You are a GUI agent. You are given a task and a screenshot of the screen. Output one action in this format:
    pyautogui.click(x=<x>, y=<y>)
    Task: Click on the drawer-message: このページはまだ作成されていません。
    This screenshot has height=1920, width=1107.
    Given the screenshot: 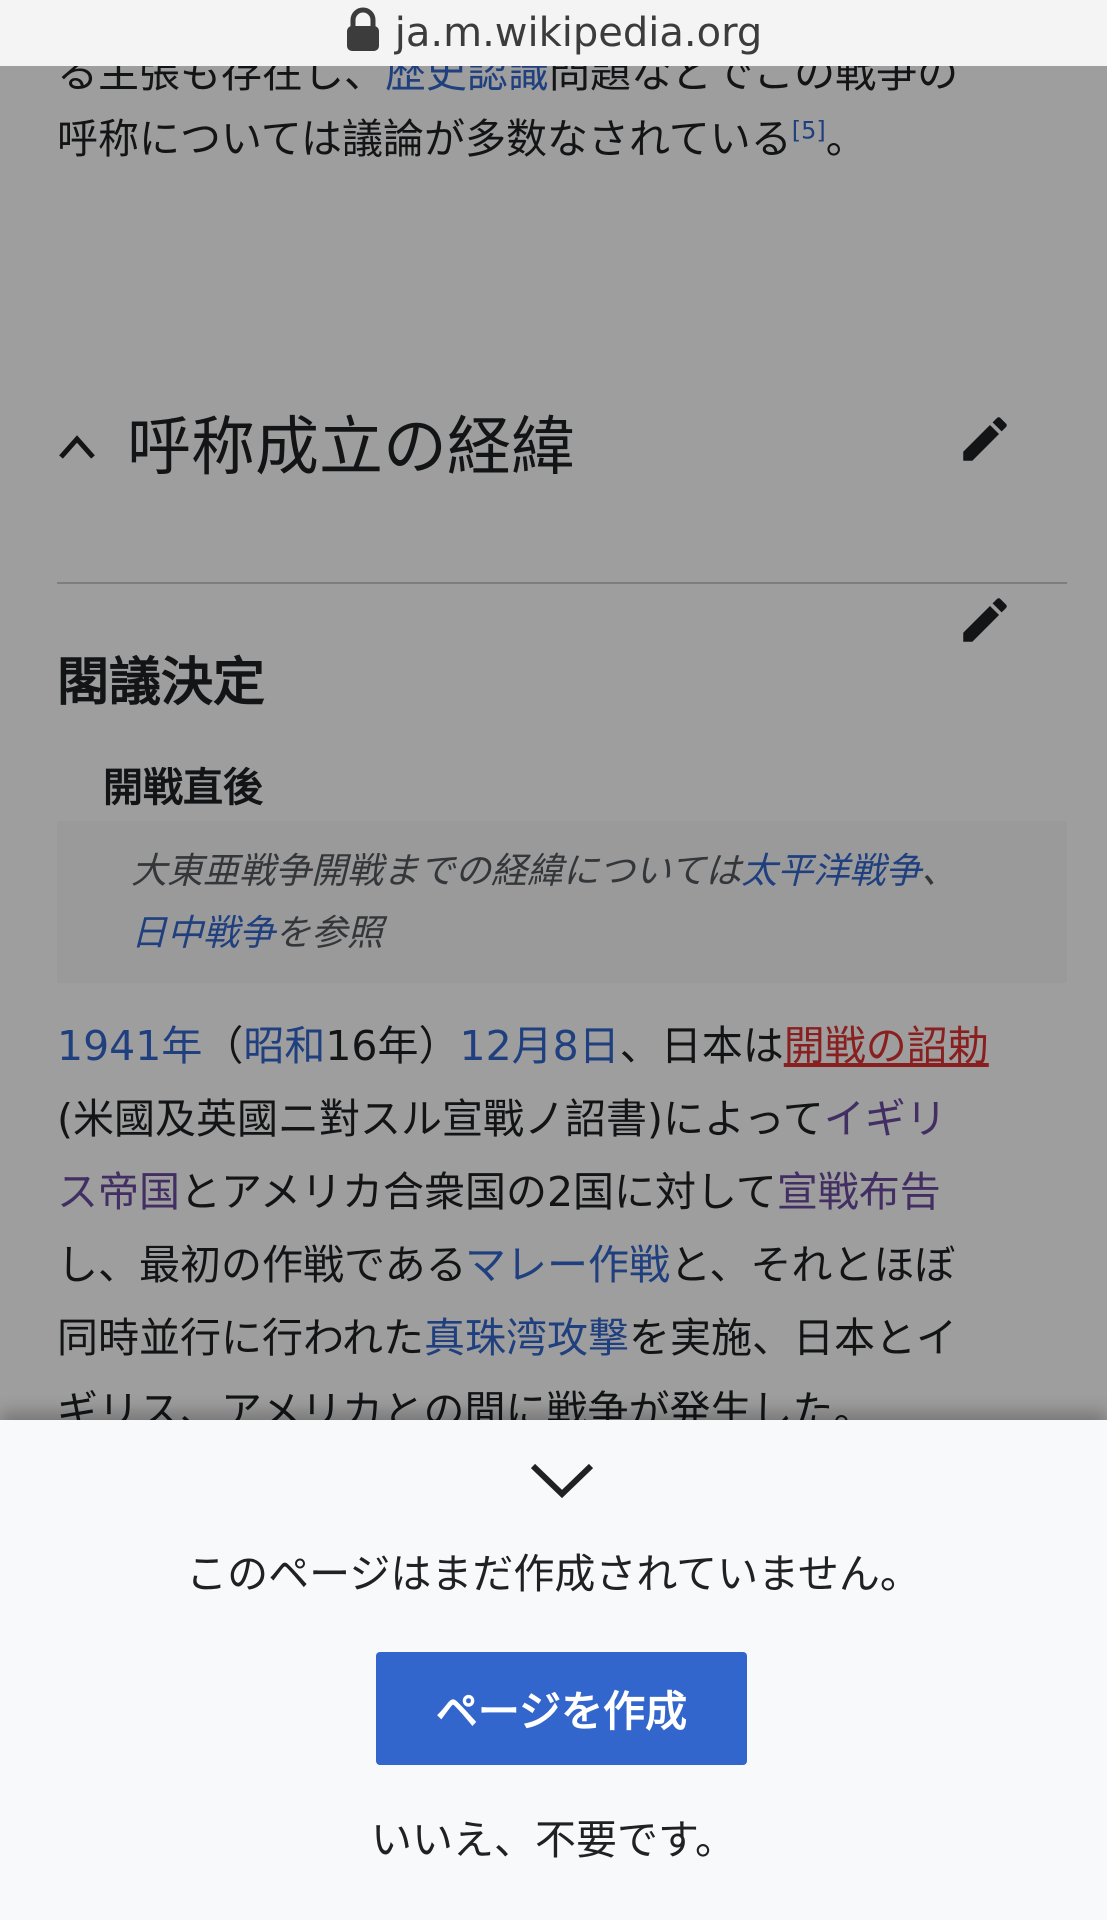 What is the action you would take?
    pyautogui.click(x=553, y=1574)
    